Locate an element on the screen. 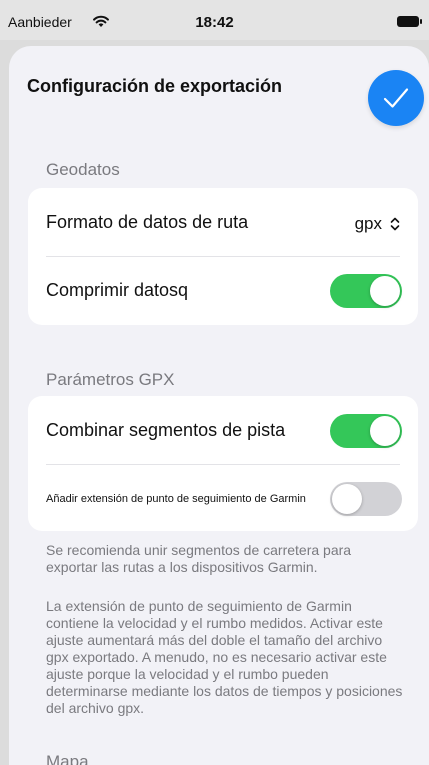 The height and width of the screenshot is (765, 429). section-header-gpx: Parámetros GPX is located at coordinates (110, 379).